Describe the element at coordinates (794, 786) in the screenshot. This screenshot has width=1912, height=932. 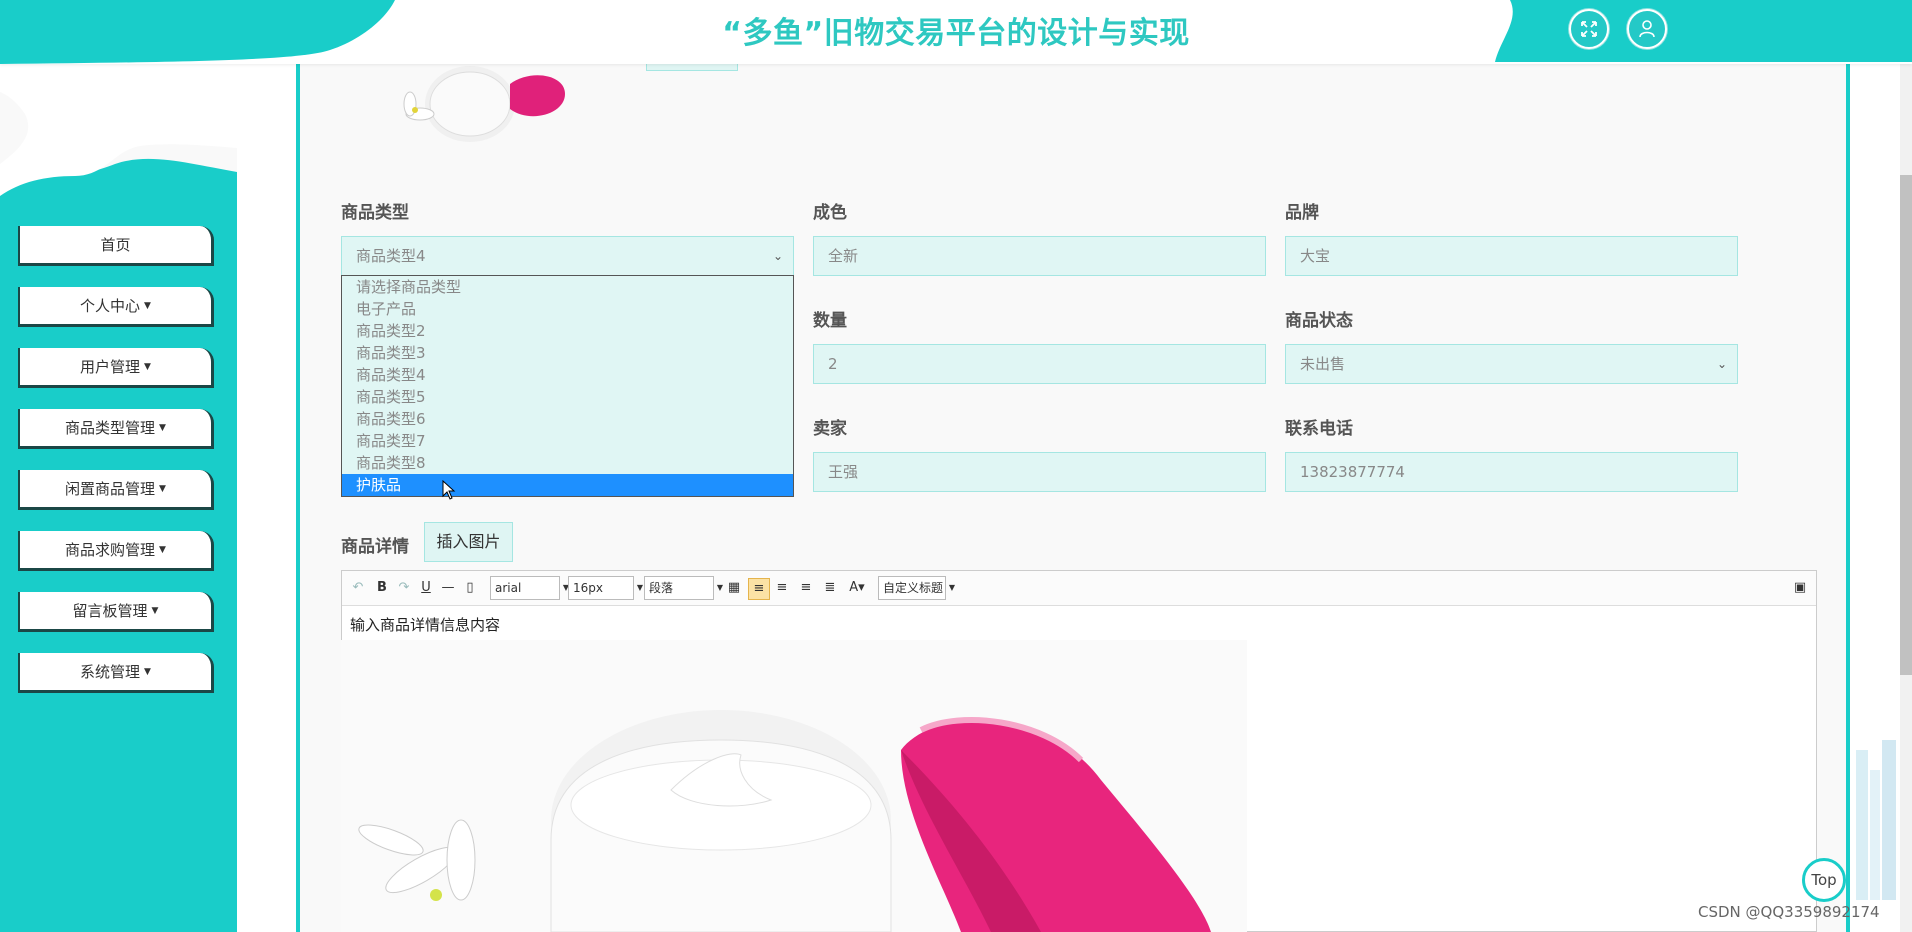
I see `product-image` at that location.